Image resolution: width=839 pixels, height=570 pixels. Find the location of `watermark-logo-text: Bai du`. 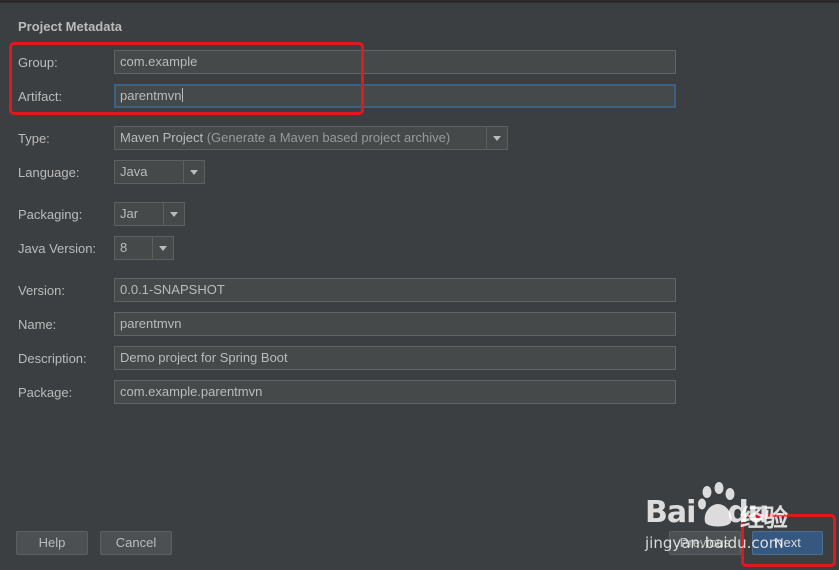

watermark-logo-text: Bai du is located at coordinates (707, 512).